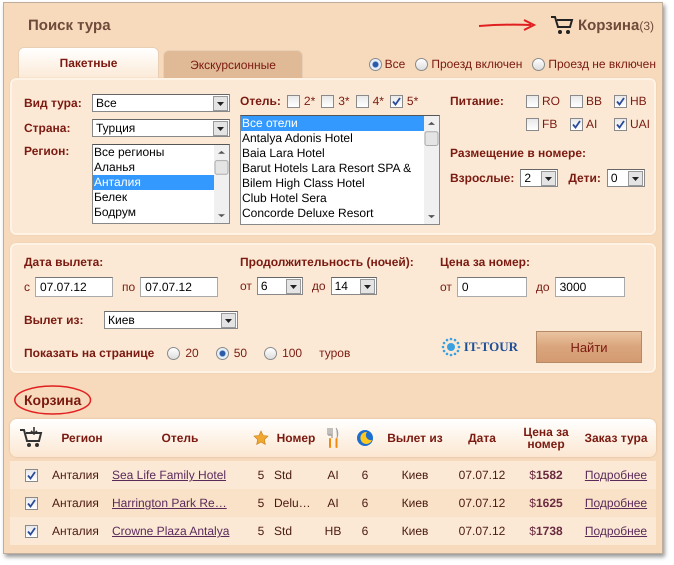 The height and width of the screenshot is (565, 674). Describe the element at coordinates (594, 101) in the screenshot. I see `checkbox-label: BB` at that location.